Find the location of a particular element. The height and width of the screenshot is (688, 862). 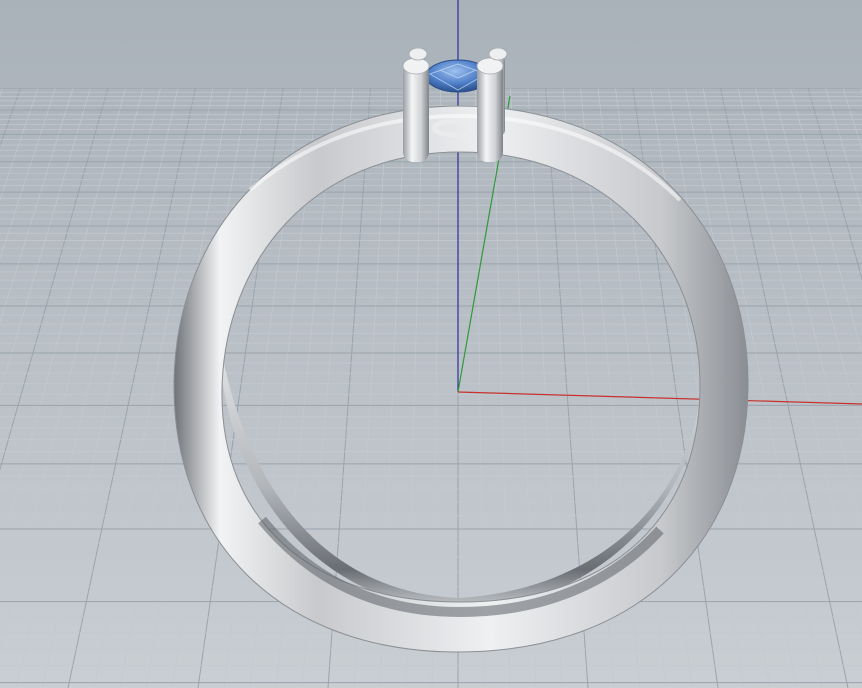

prong-tip-back-left is located at coordinates (418, 54).